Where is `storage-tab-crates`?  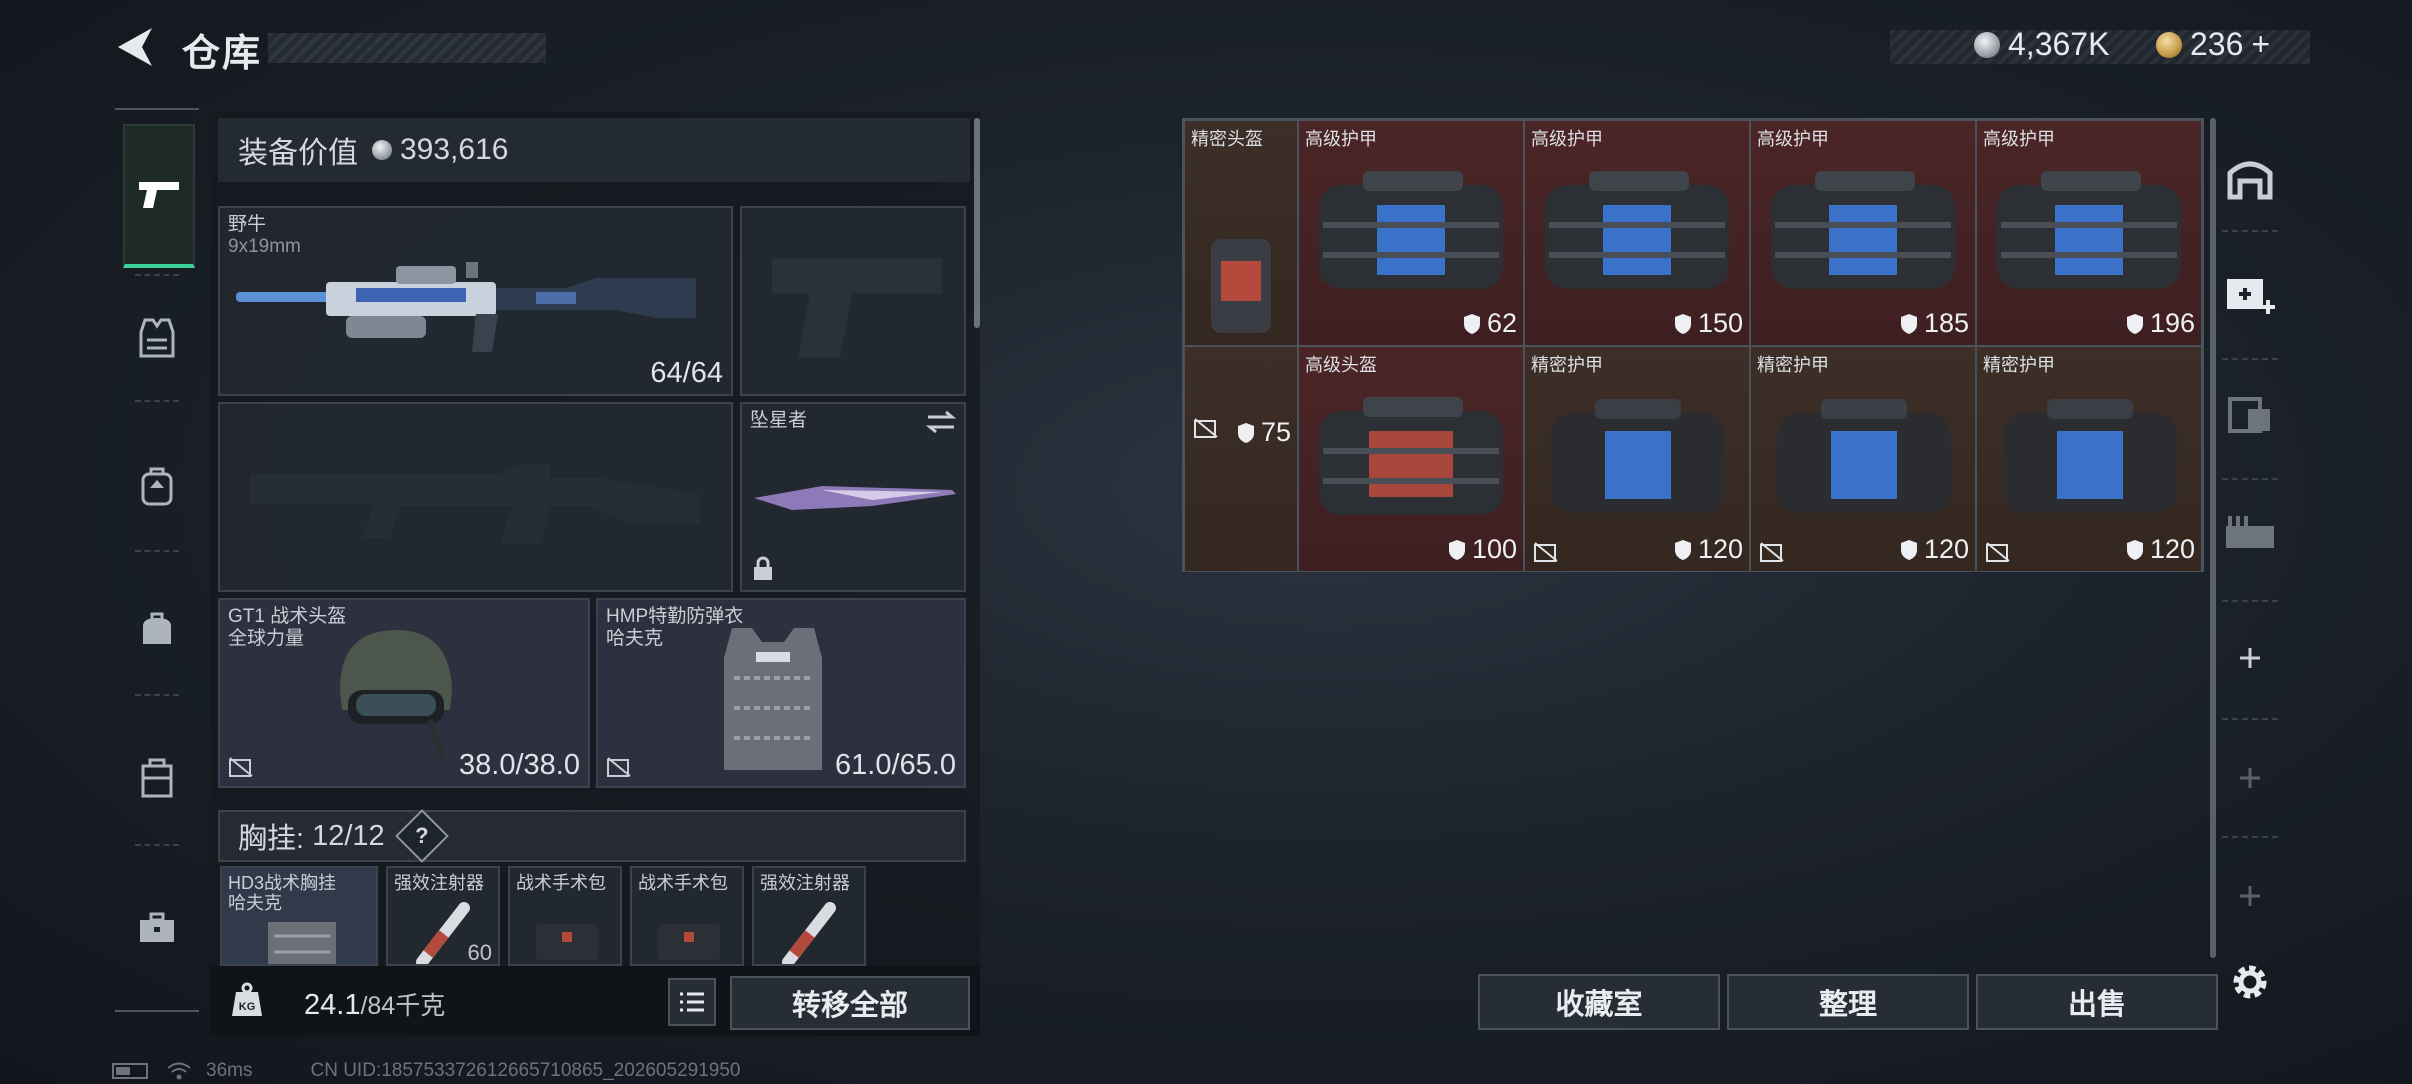 storage-tab-crates is located at coordinates (2250, 412).